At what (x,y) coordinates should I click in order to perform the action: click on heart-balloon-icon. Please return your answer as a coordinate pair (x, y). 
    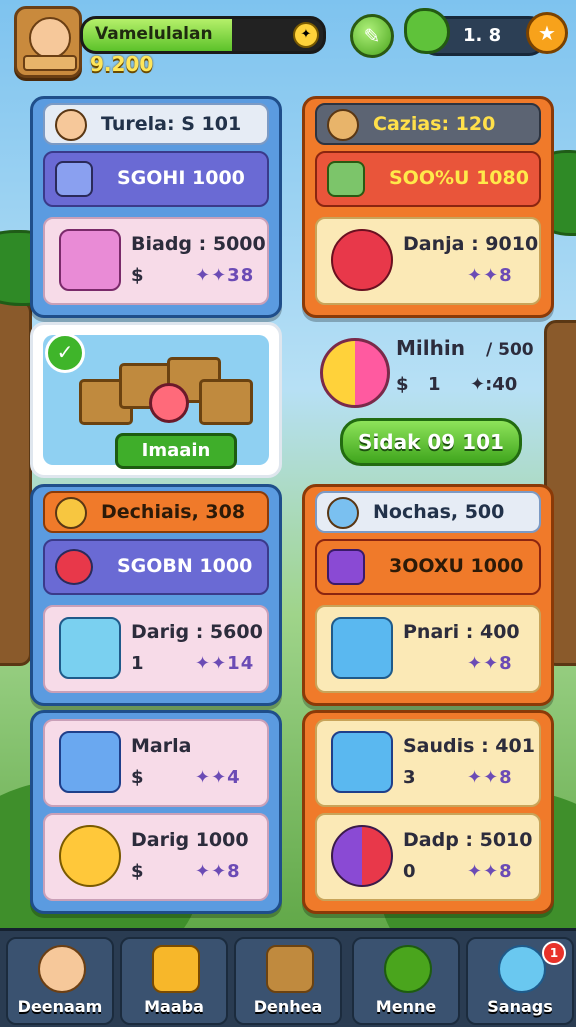
    Looking at the image, I should click on (362, 856).